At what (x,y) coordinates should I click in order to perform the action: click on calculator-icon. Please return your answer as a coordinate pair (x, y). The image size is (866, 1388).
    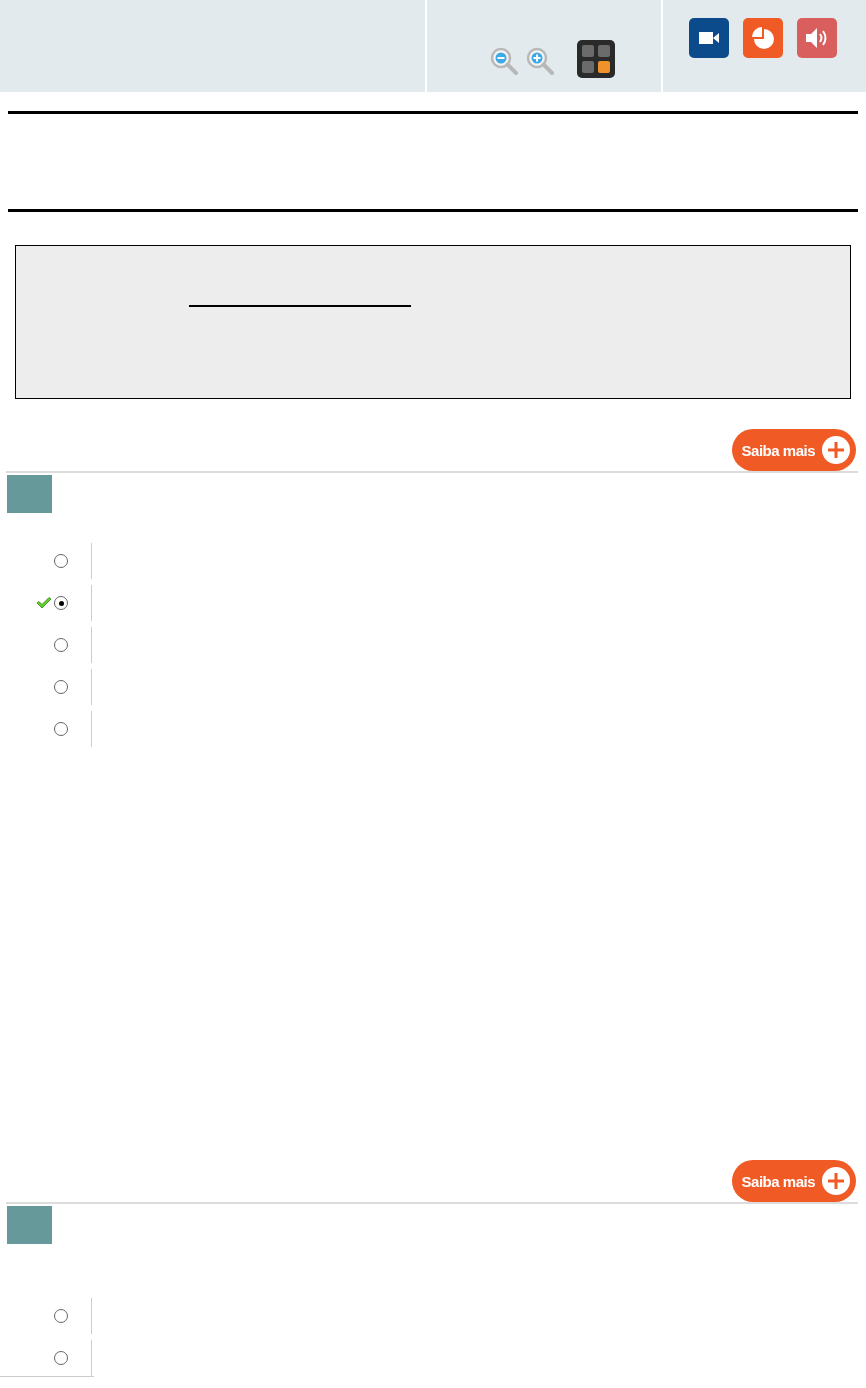
    Looking at the image, I should click on (596, 59).